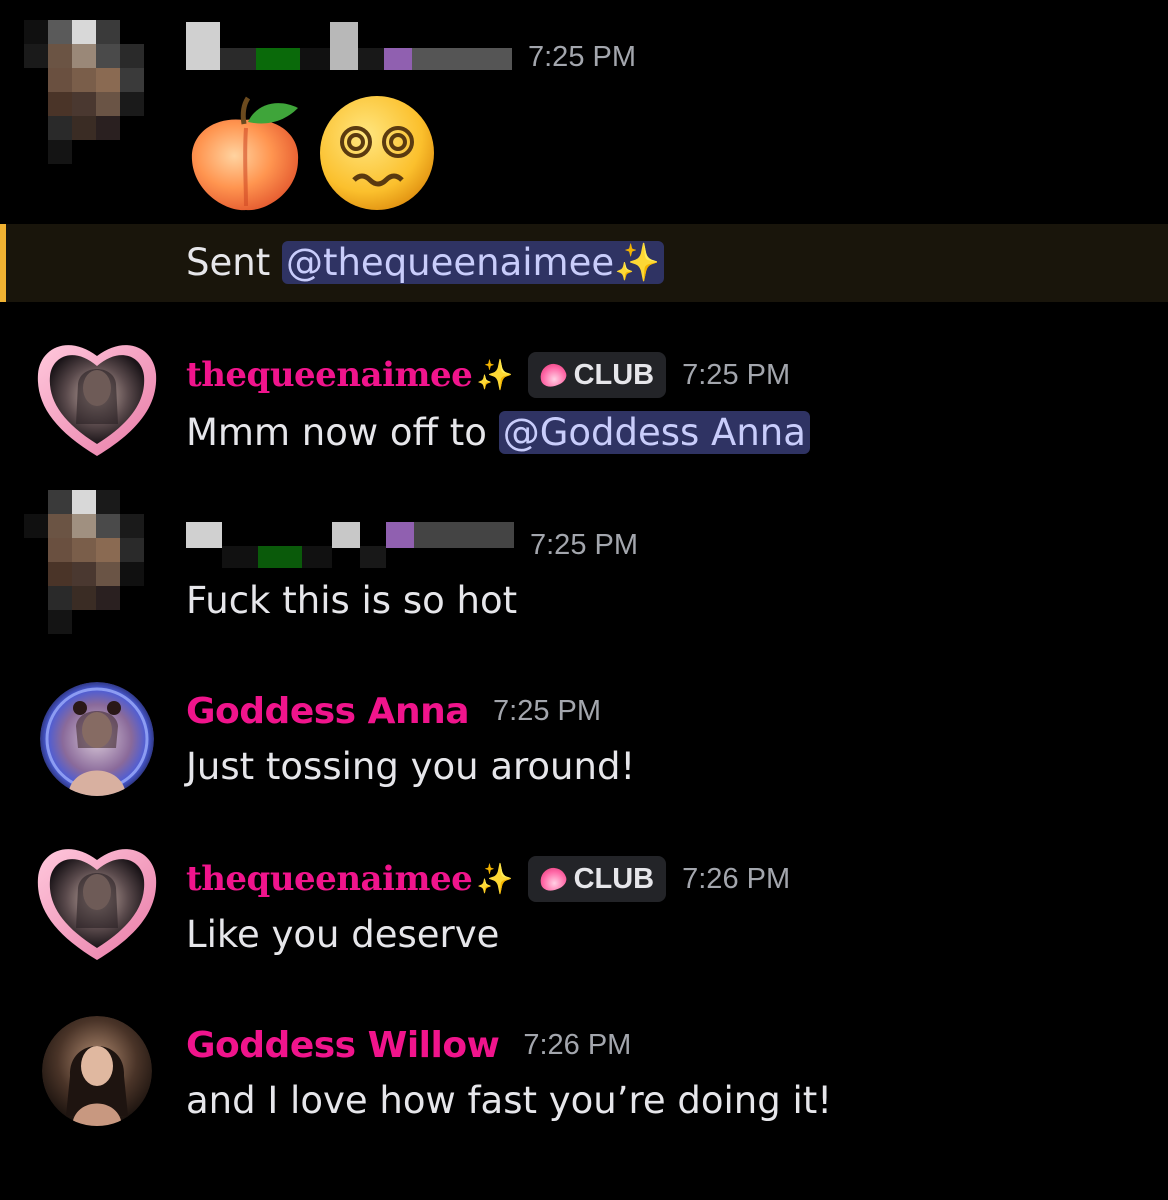 The height and width of the screenshot is (1200, 1168). Describe the element at coordinates (328, 711) in the screenshot. I see `username: Goddess Anna` at that location.